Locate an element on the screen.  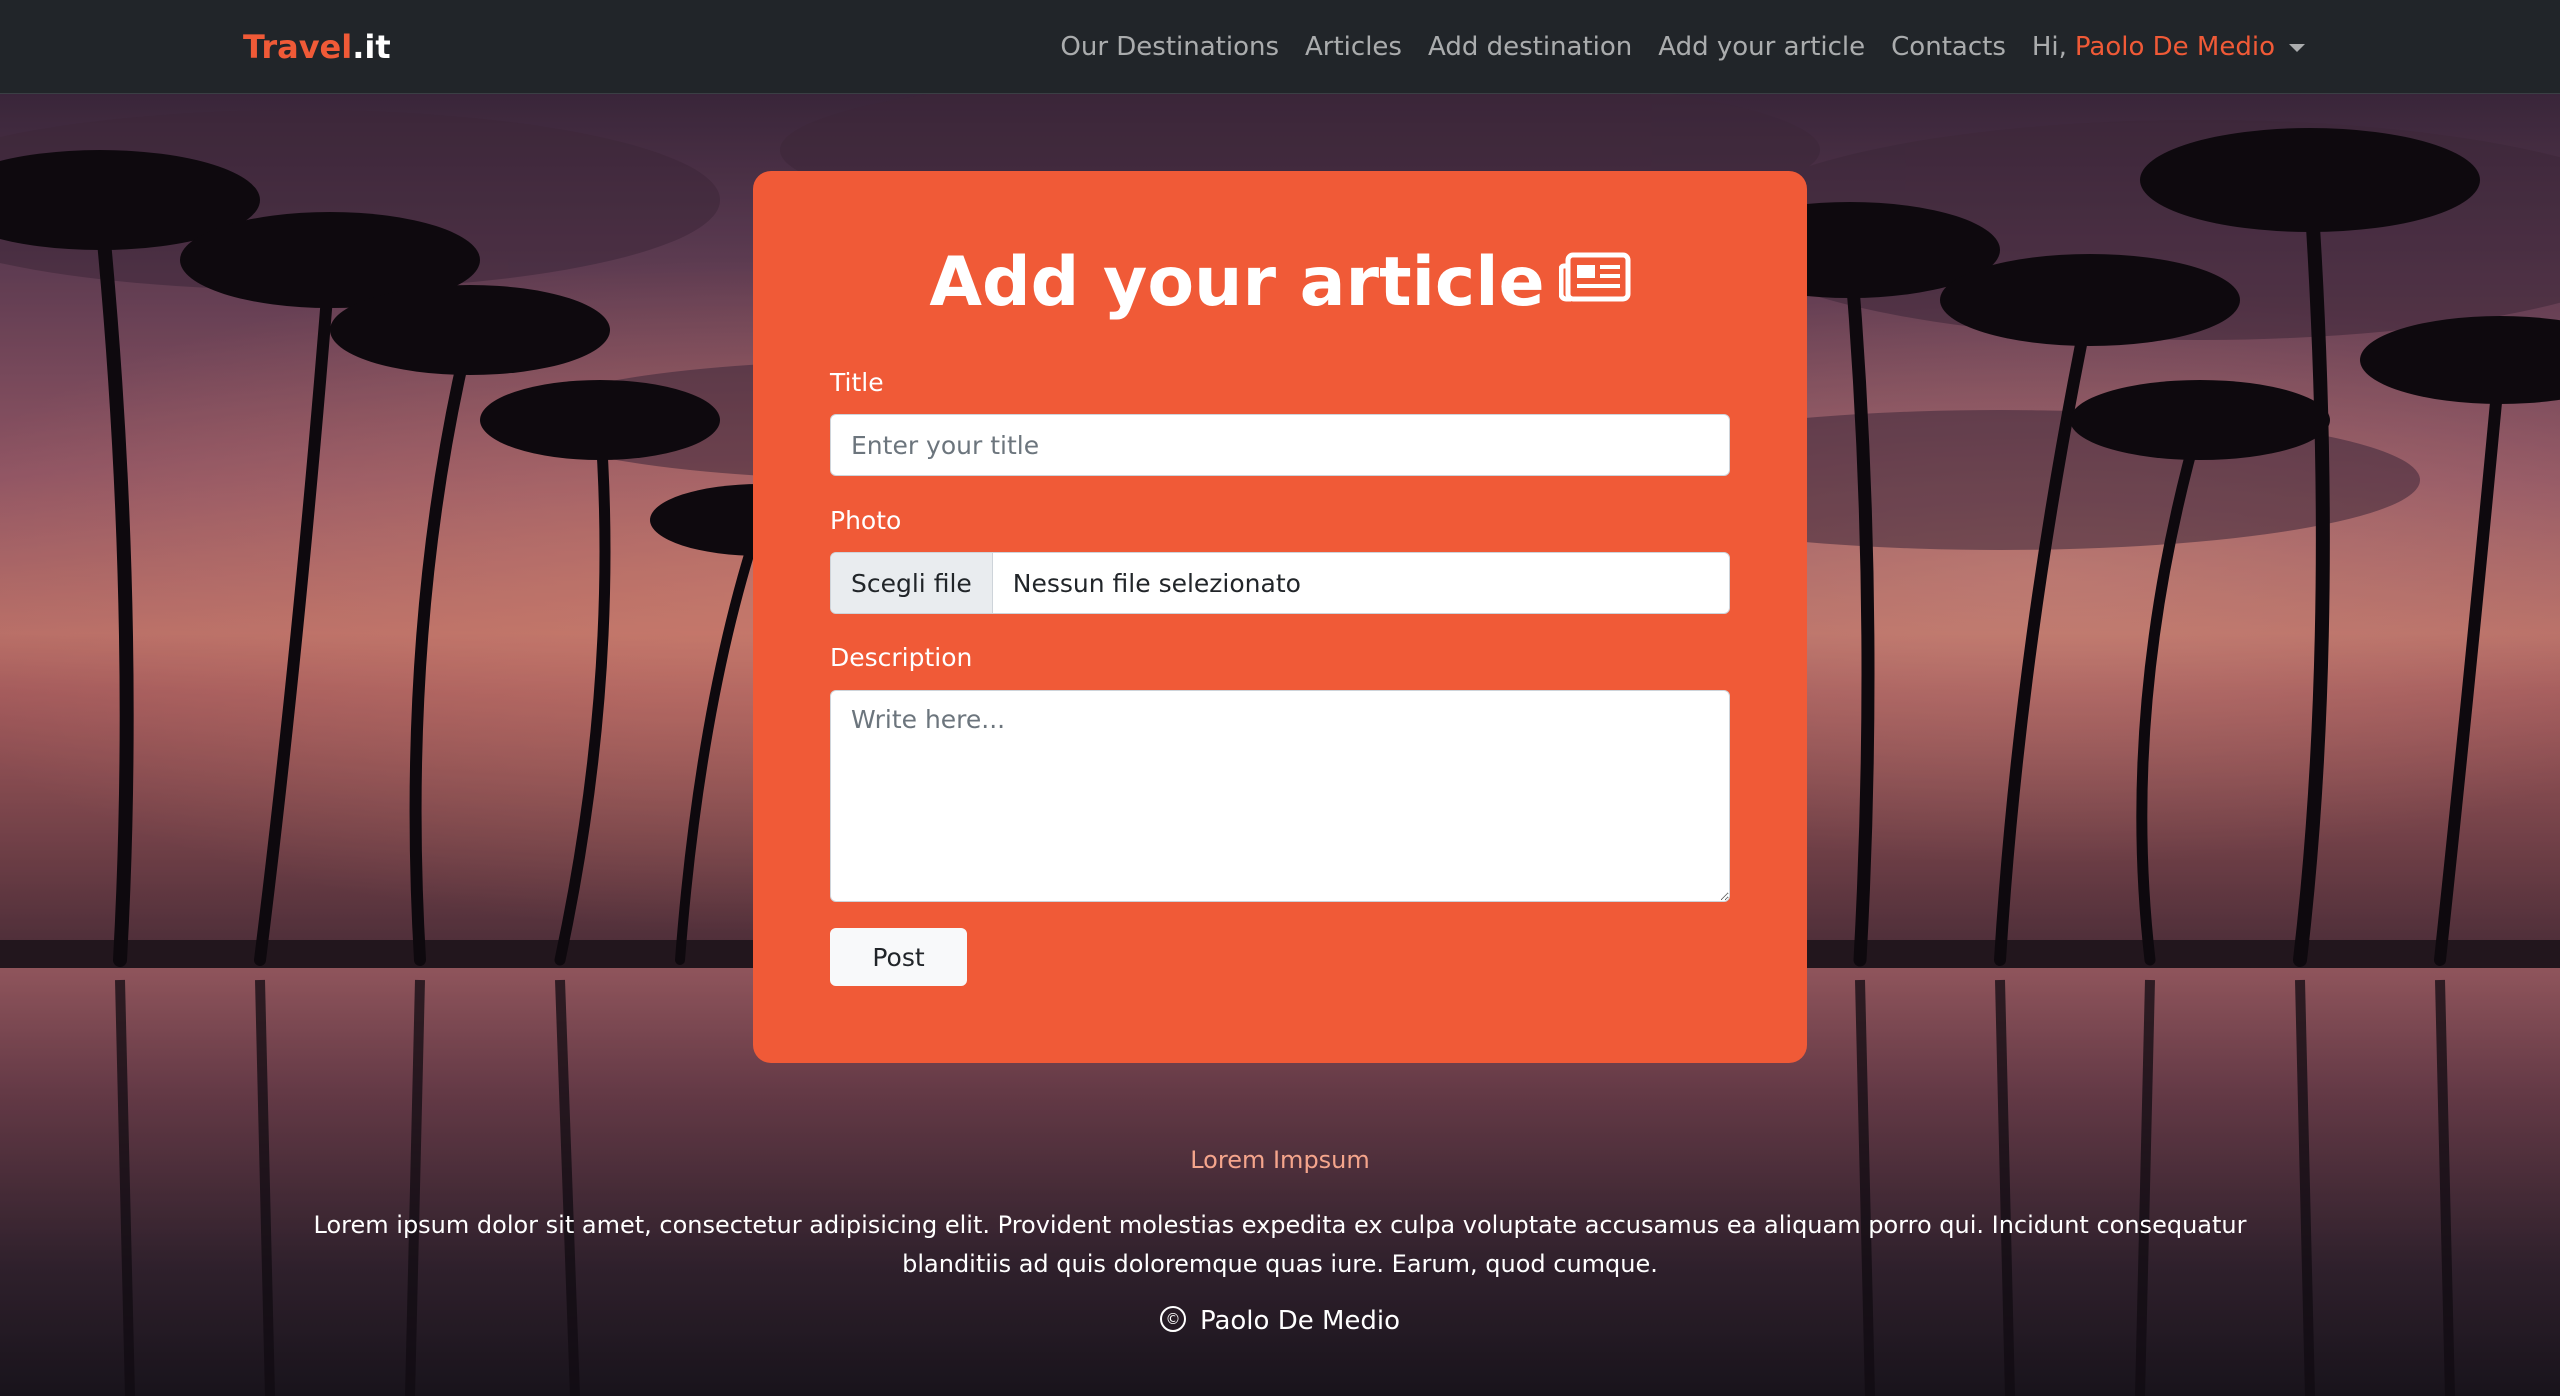
user-greeting: Hi, is located at coordinates (2049, 47).